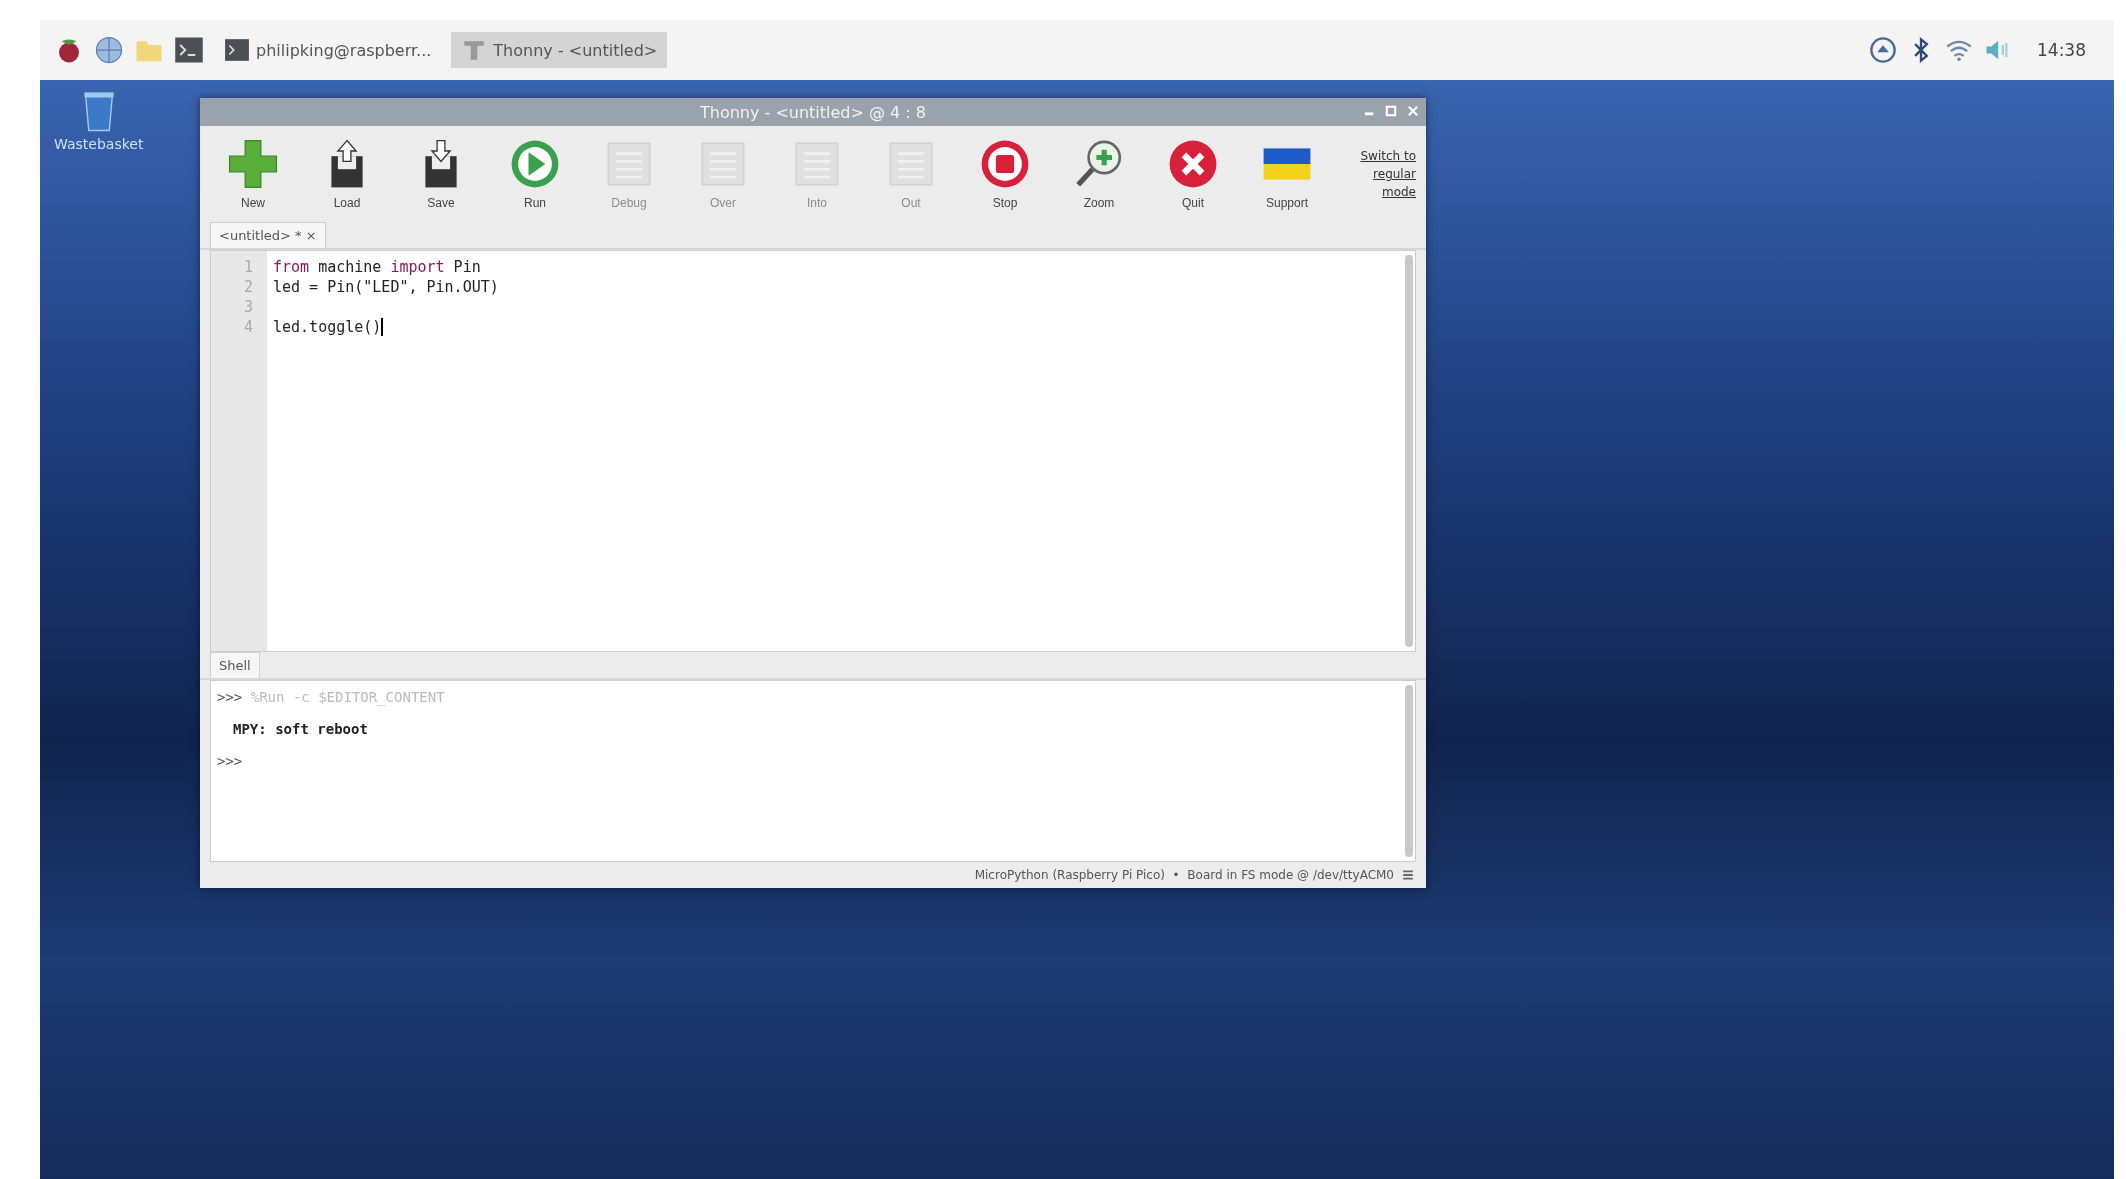  What do you see at coordinates (386, 287) in the screenshot?
I see `code-line: led = Pin("LED", Pin.OUT)` at bounding box center [386, 287].